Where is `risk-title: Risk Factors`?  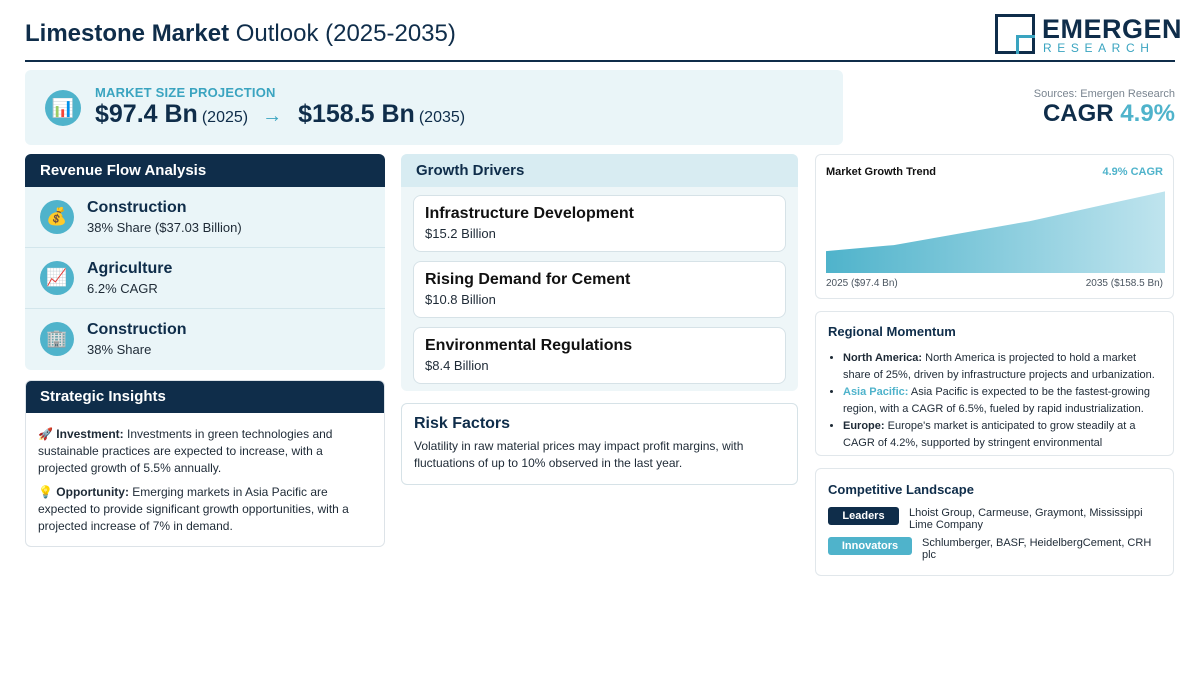
risk-title: Risk Factors is located at coordinates (462, 423).